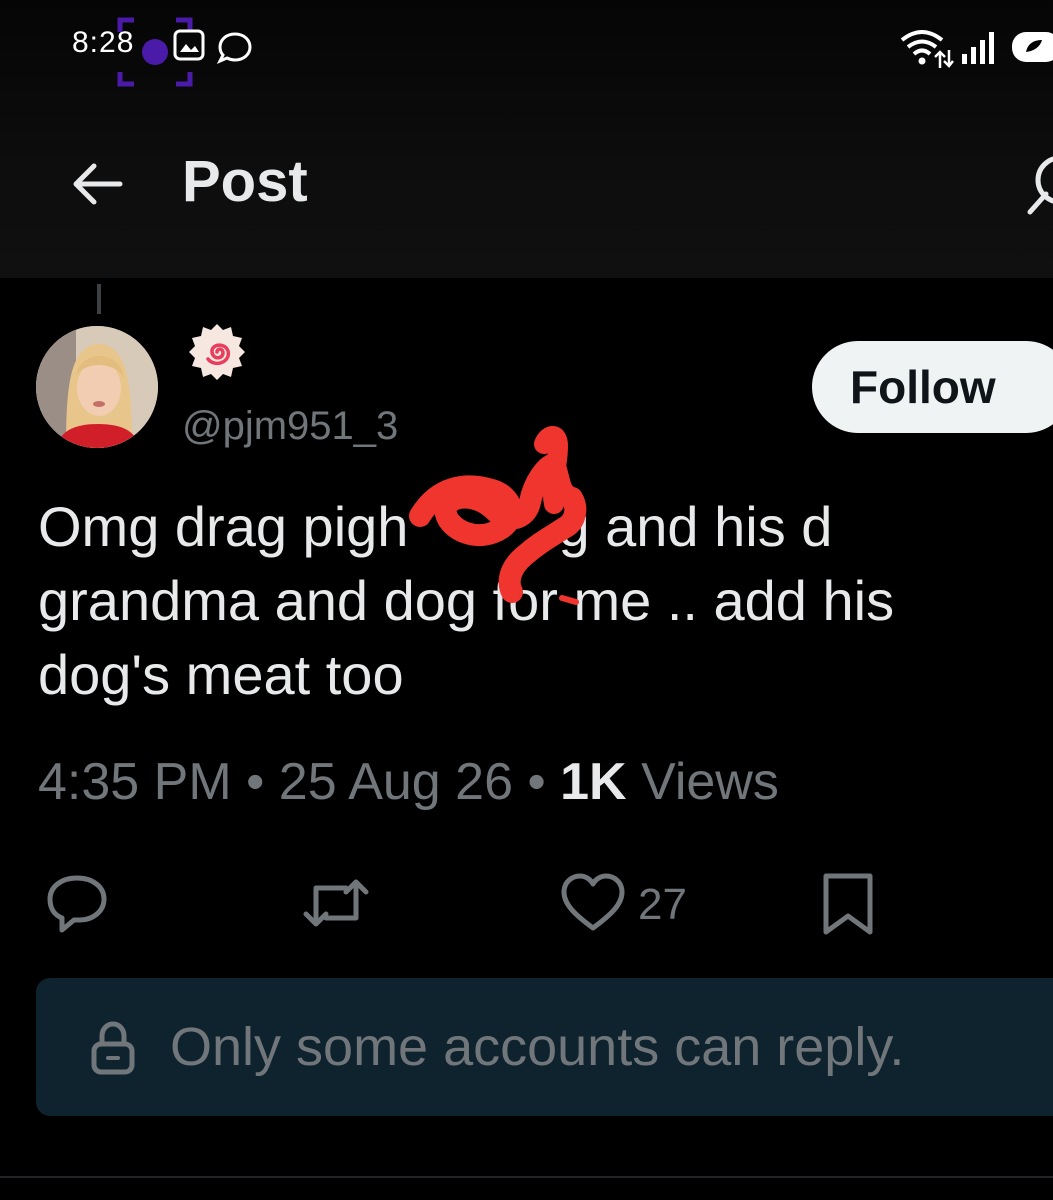 Image resolution: width=1053 pixels, height=1200 pixels. What do you see at coordinates (593, 782) in the screenshot?
I see `views-count: 1K` at bounding box center [593, 782].